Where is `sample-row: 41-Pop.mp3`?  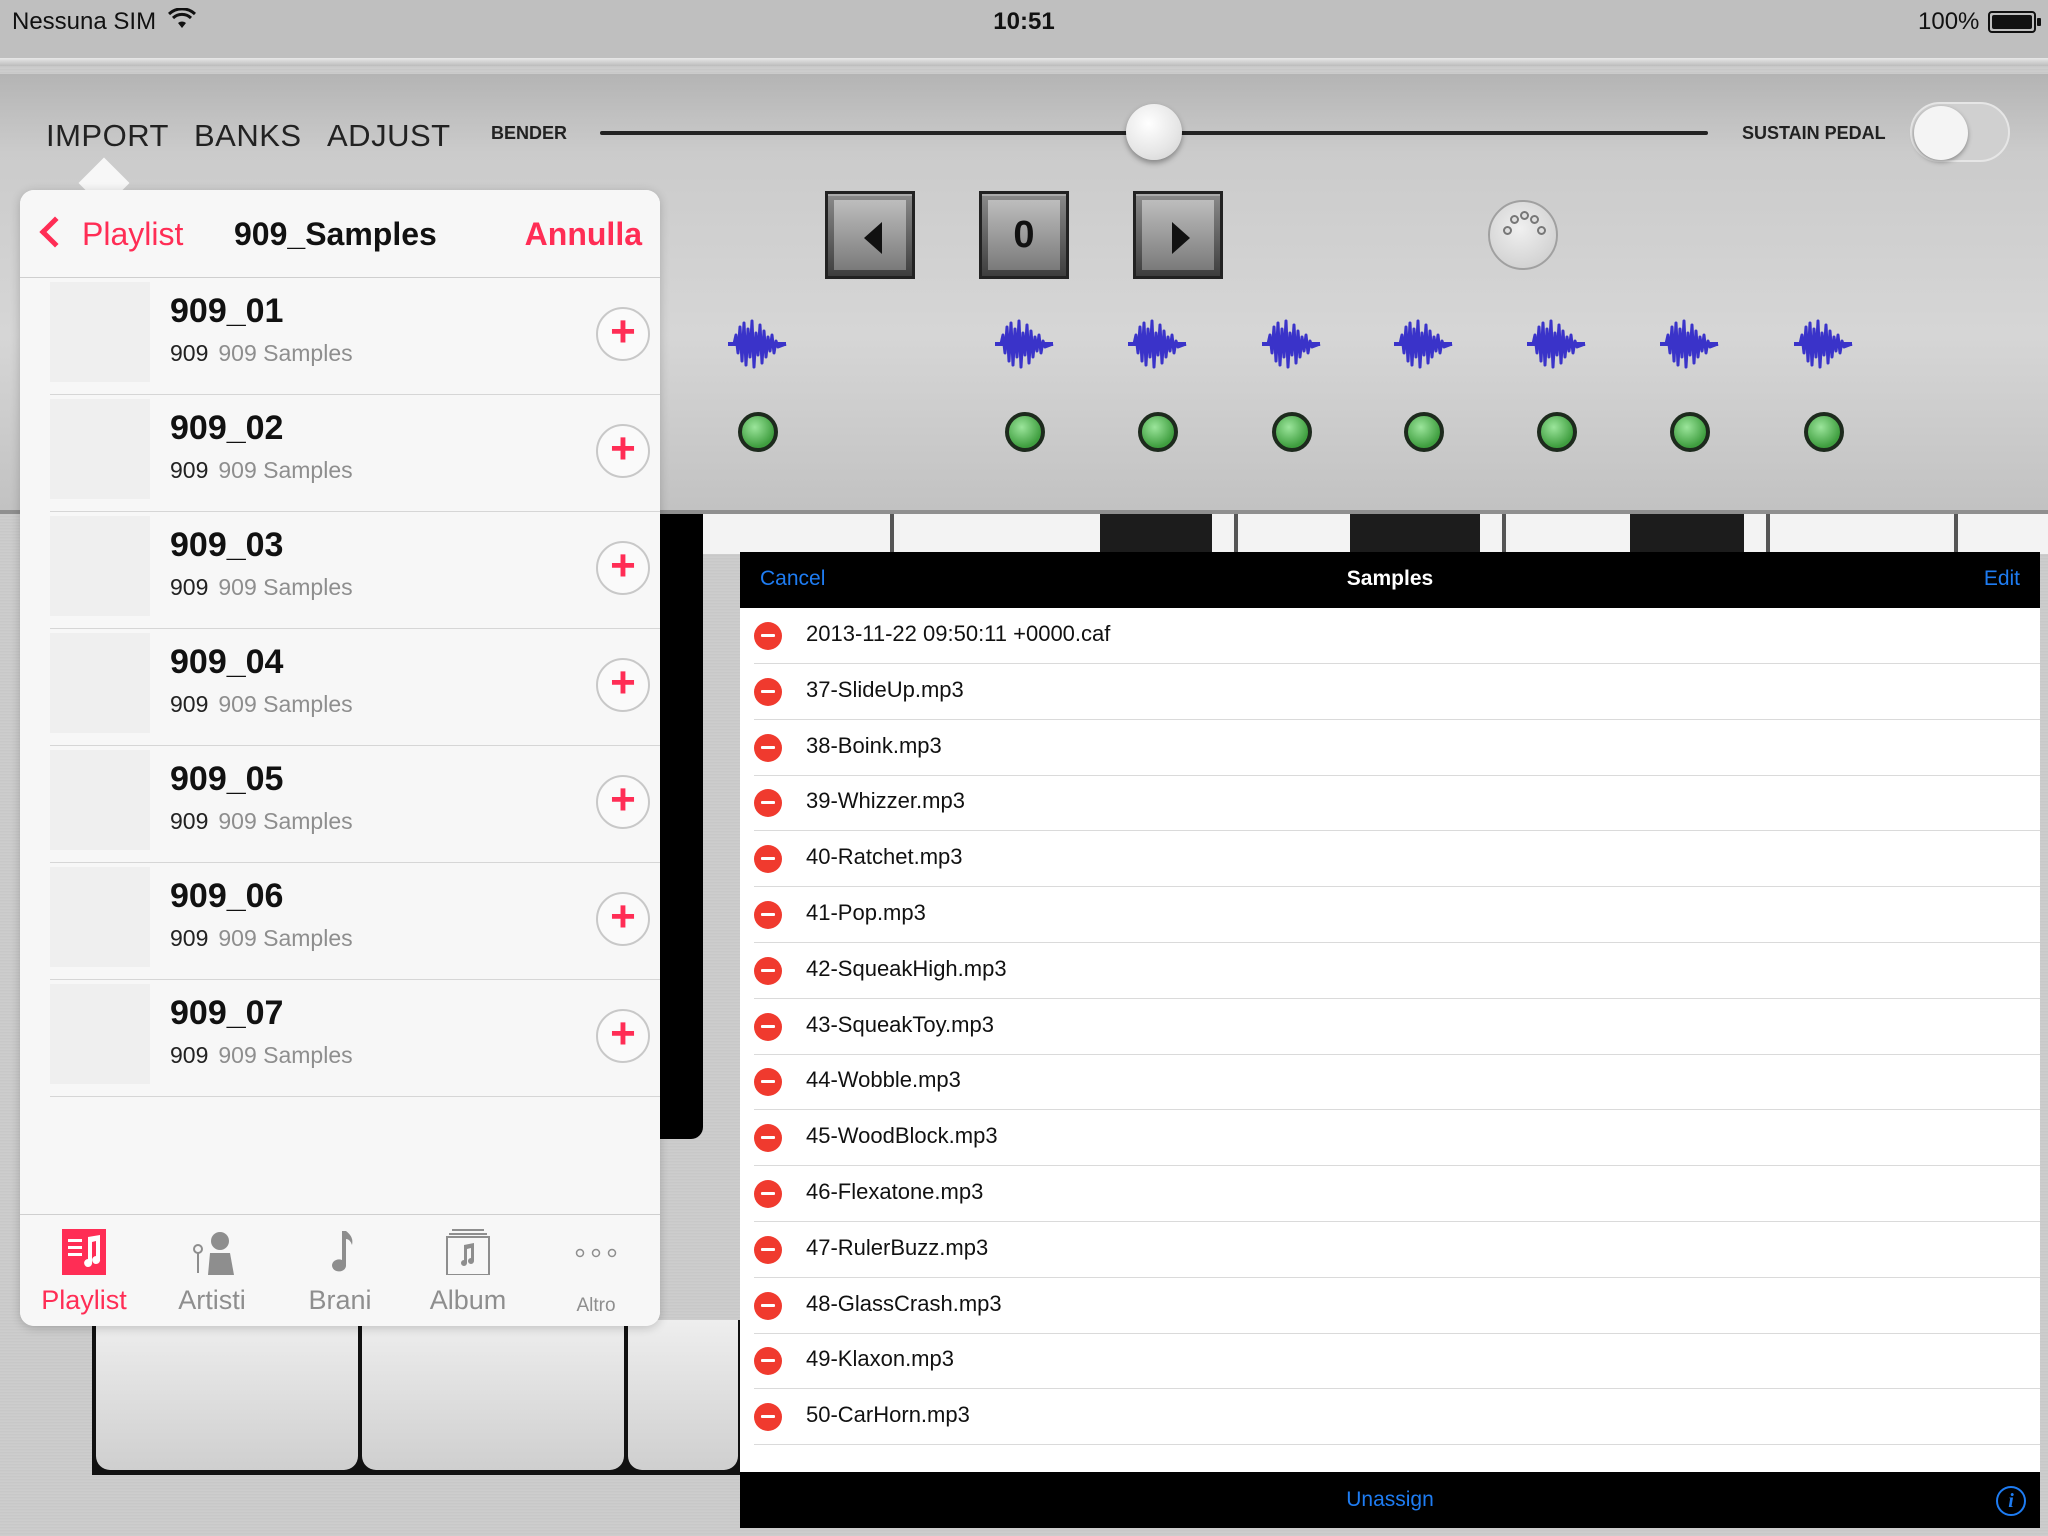
sample-row: 41-Pop.mp3 is located at coordinates (1397, 915).